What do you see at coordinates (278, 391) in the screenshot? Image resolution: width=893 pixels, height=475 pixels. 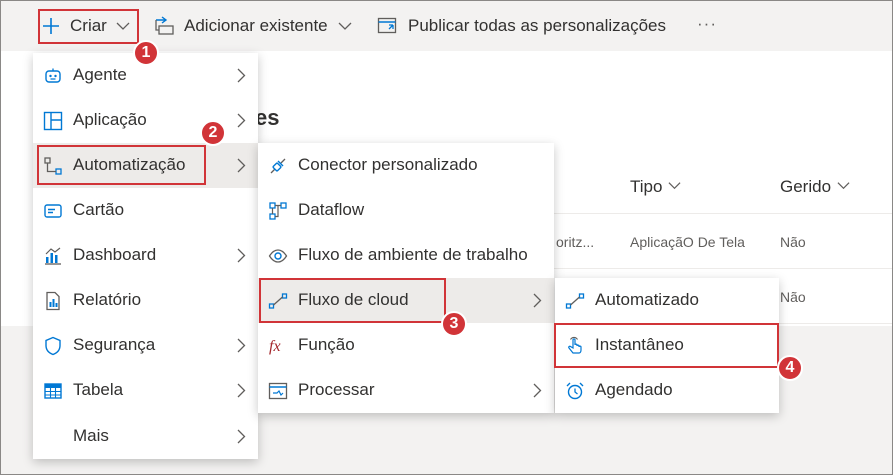 I see `process-icon` at bounding box center [278, 391].